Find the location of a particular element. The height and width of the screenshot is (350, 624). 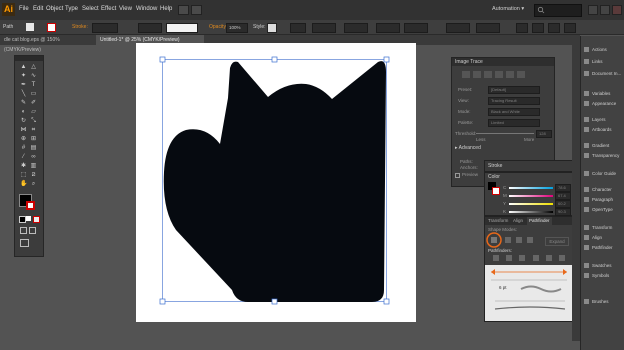

dock-opentype: OpenType is located at coordinates (598, 210).